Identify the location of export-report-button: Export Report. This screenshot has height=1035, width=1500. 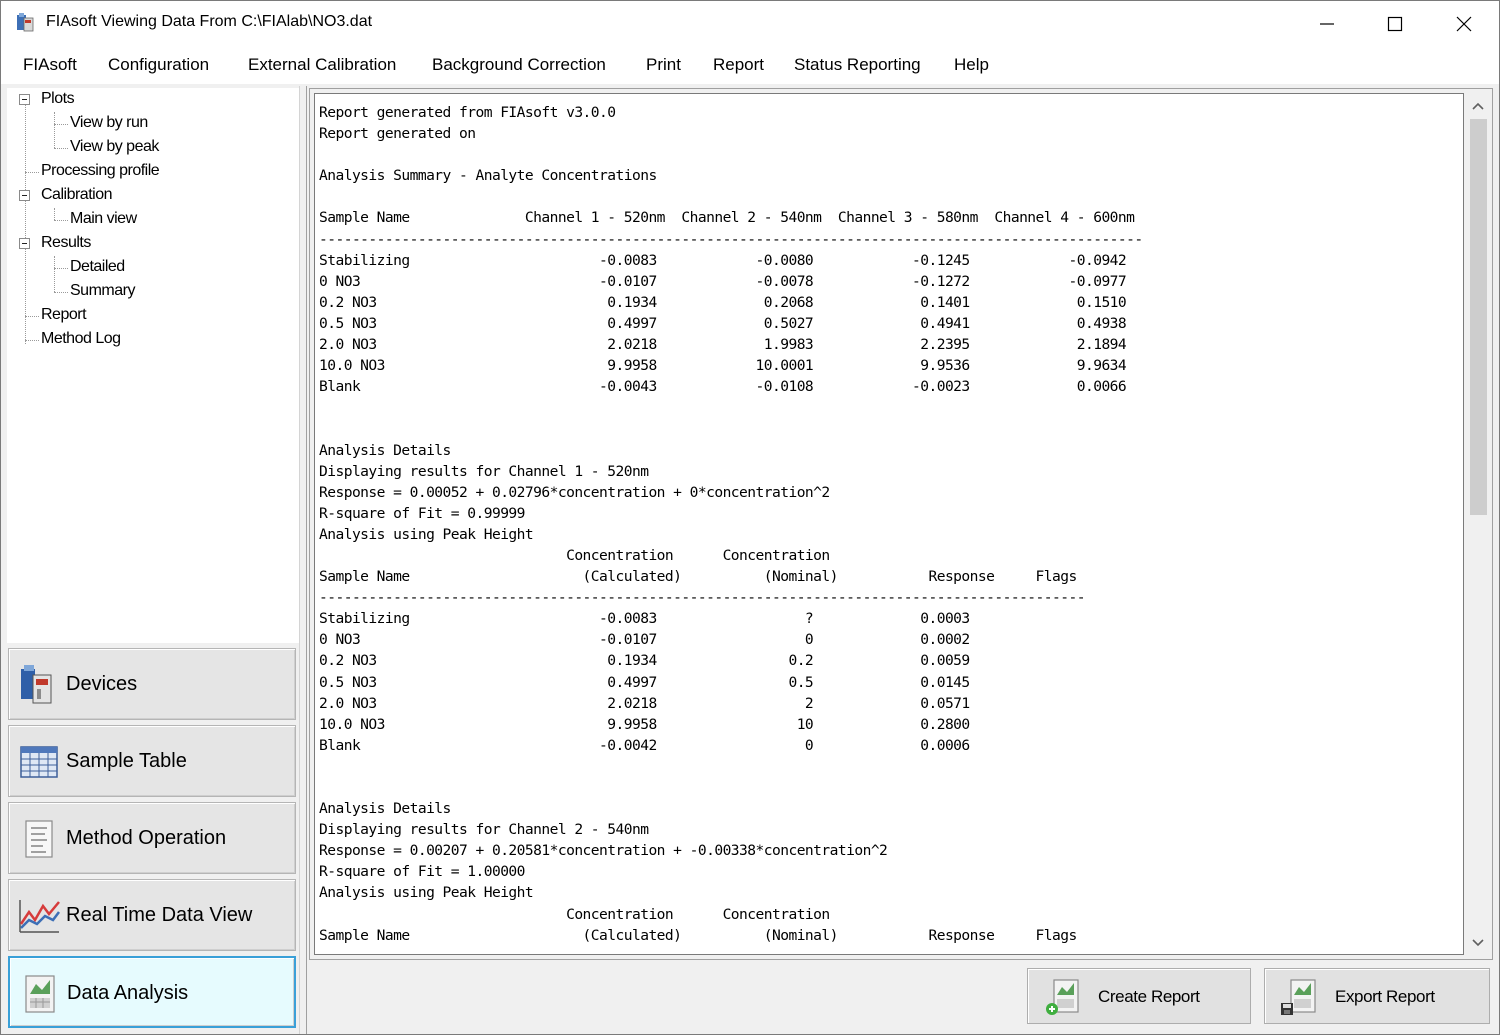
(1377, 996).